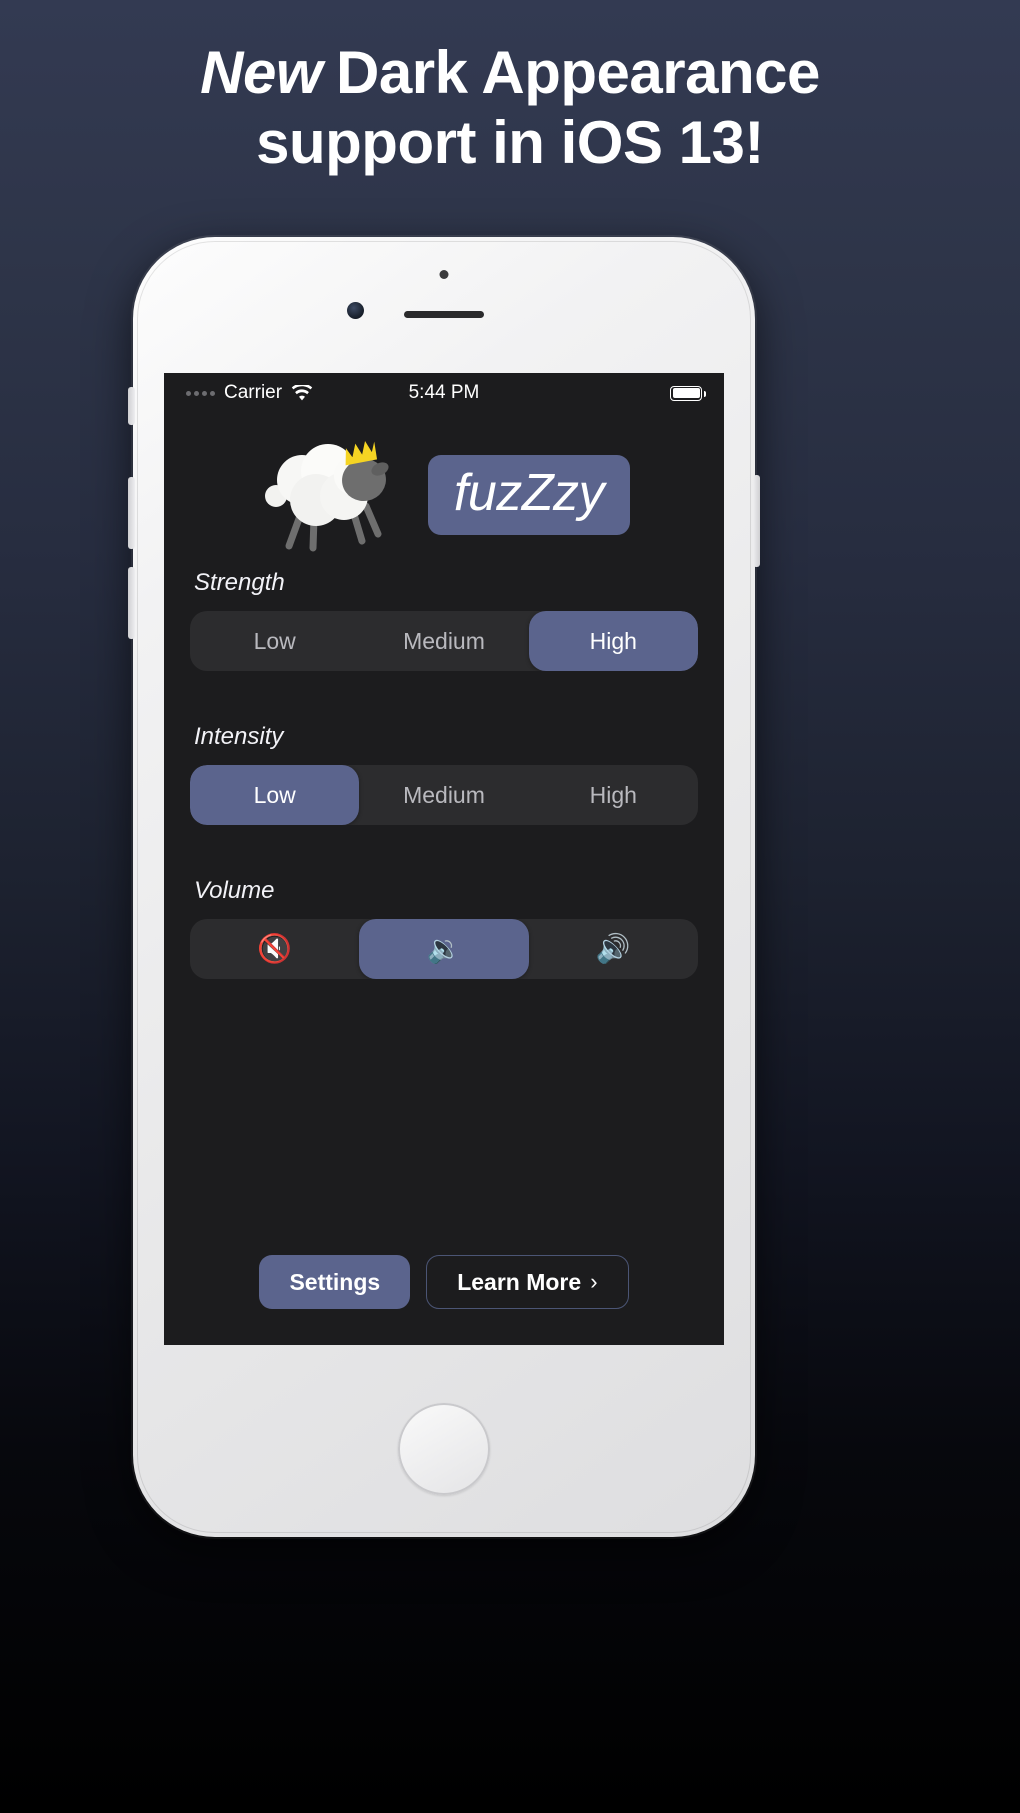  What do you see at coordinates (510, 142) in the screenshot?
I see `headline-line2: support in iOS 13!` at bounding box center [510, 142].